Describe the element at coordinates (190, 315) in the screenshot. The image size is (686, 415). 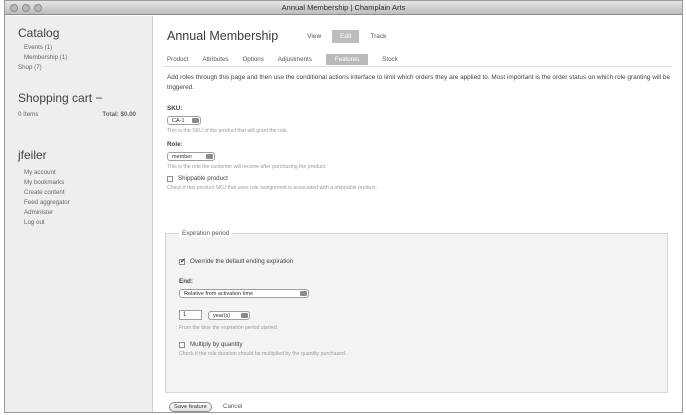
I see `quantity-input: 1` at that location.